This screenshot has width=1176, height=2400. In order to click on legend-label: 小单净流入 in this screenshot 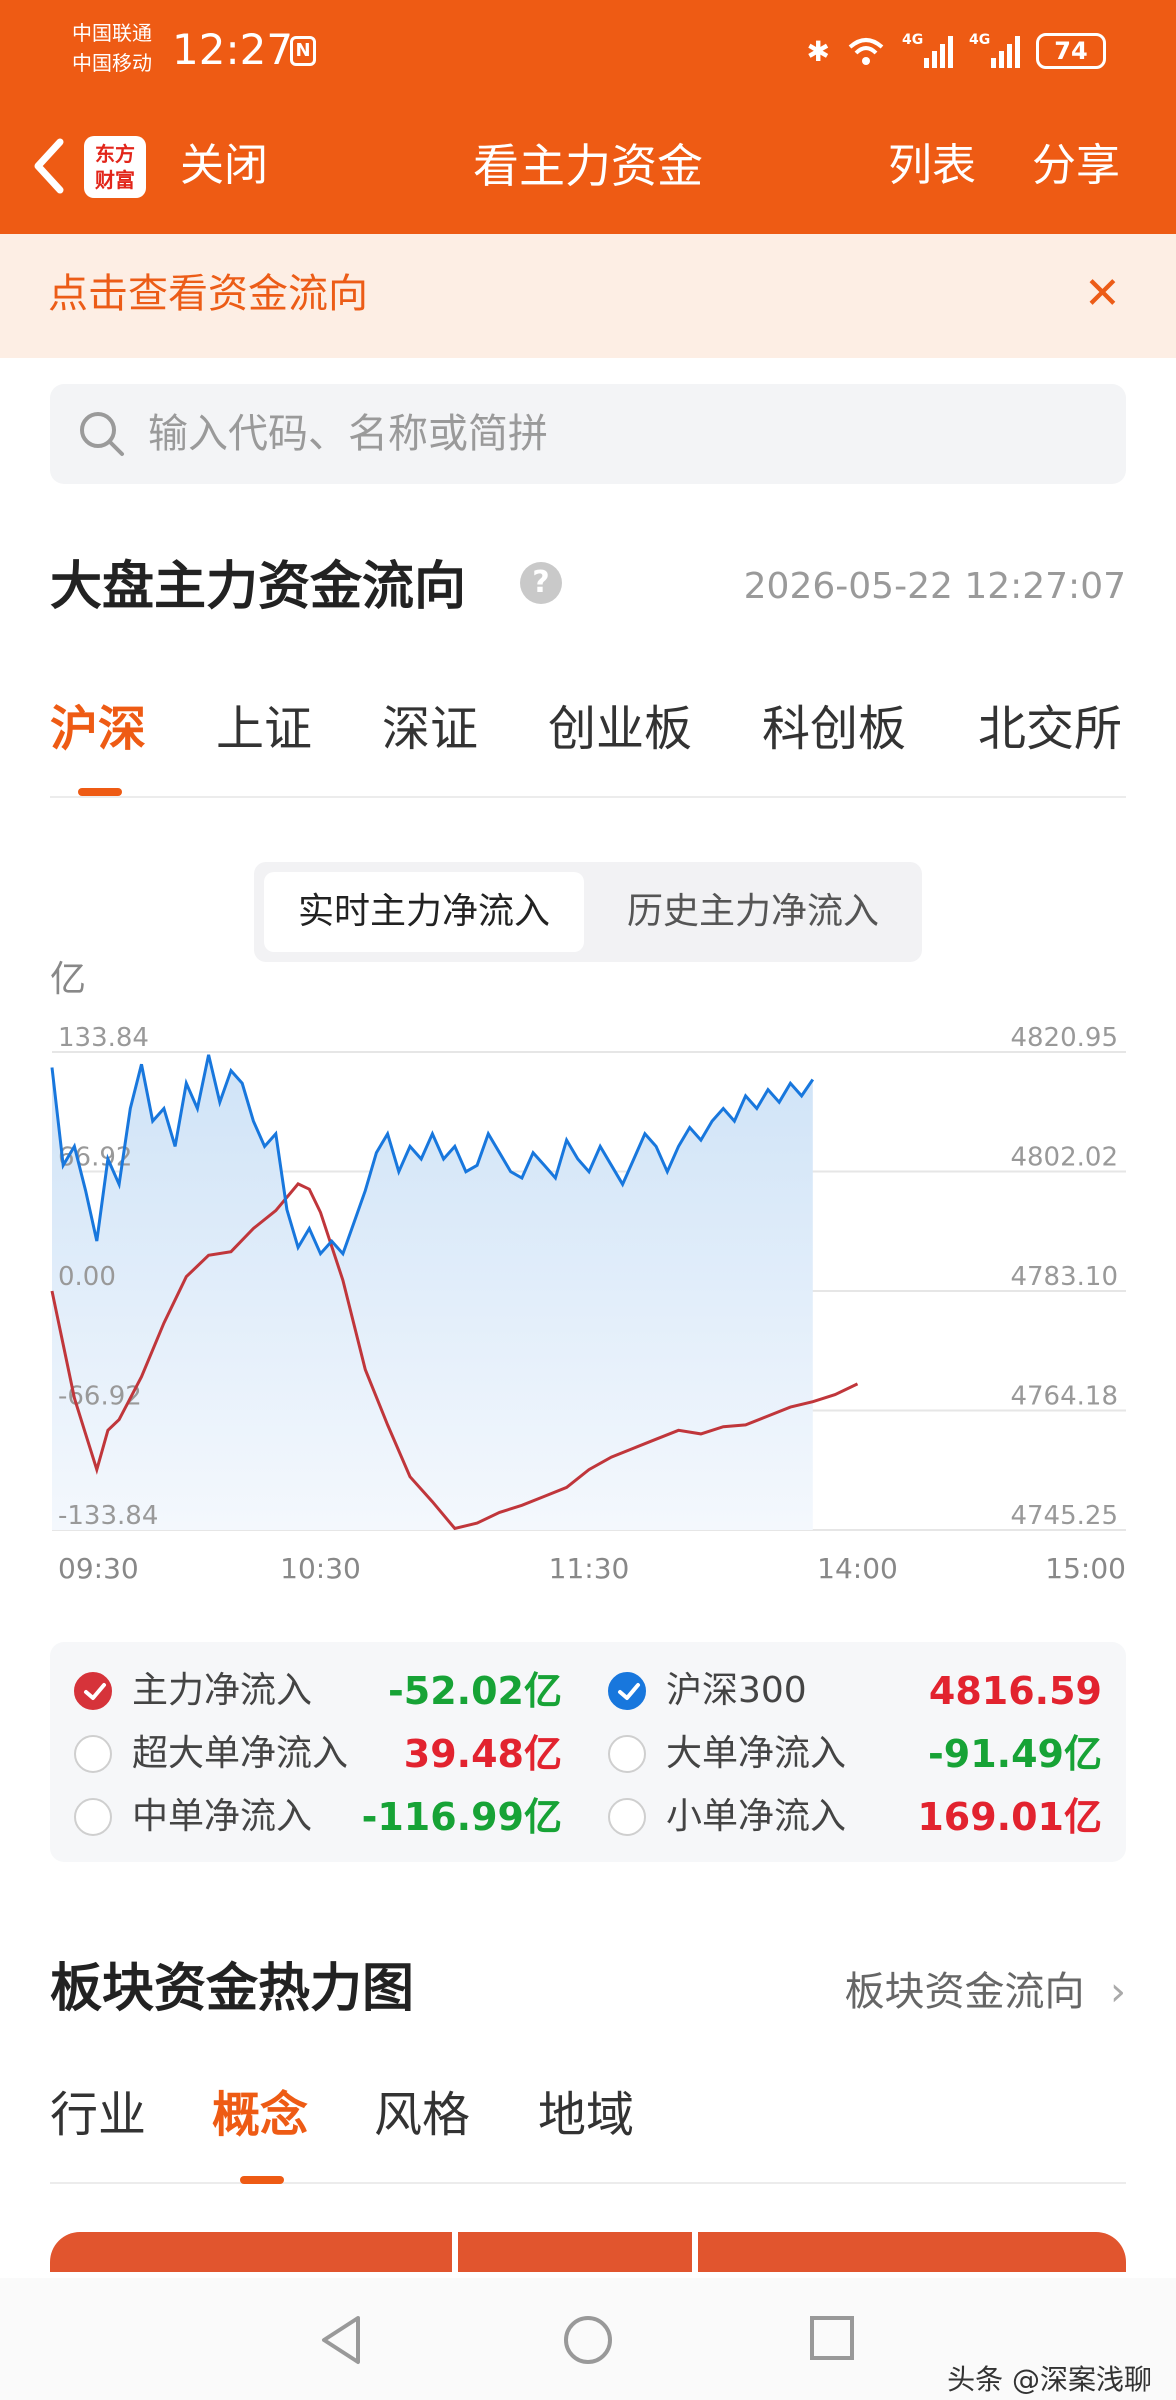, I will do `click(756, 1816)`.